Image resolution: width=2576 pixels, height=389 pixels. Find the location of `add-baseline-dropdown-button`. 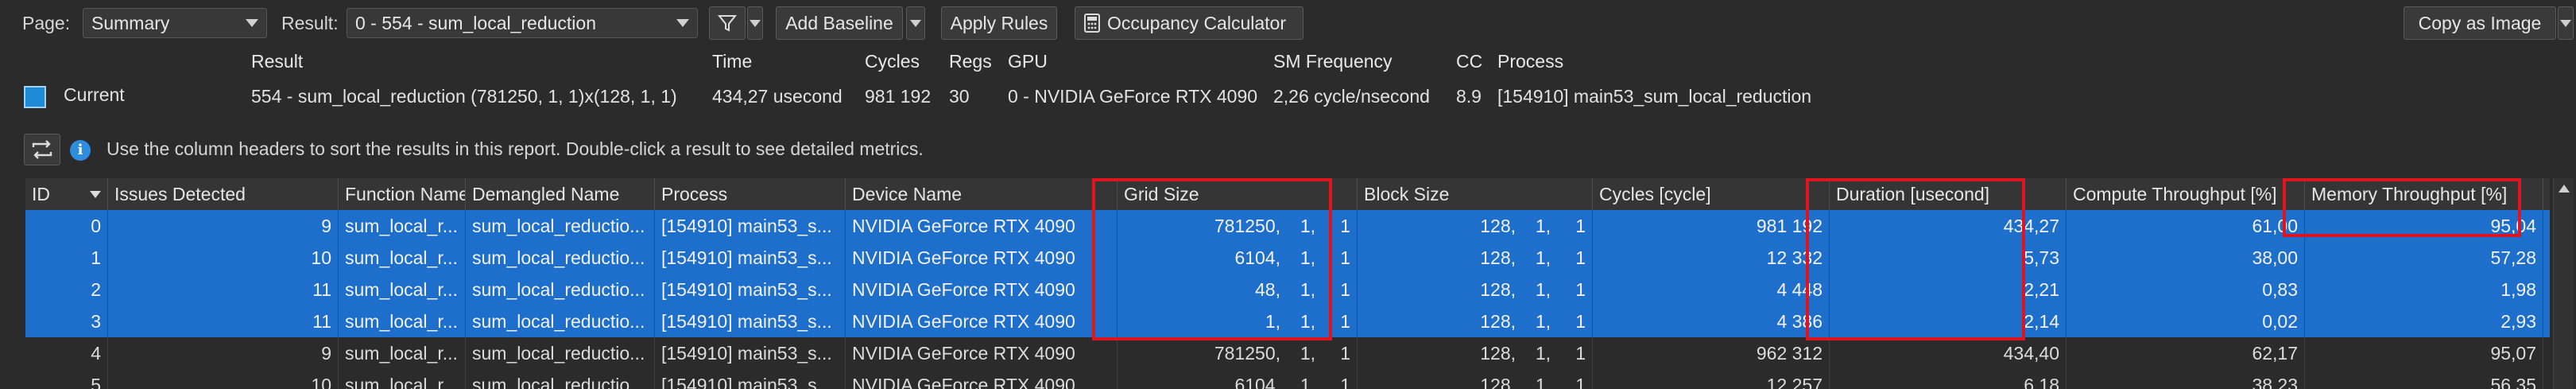

add-baseline-dropdown-button is located at coordinates (915, 23).